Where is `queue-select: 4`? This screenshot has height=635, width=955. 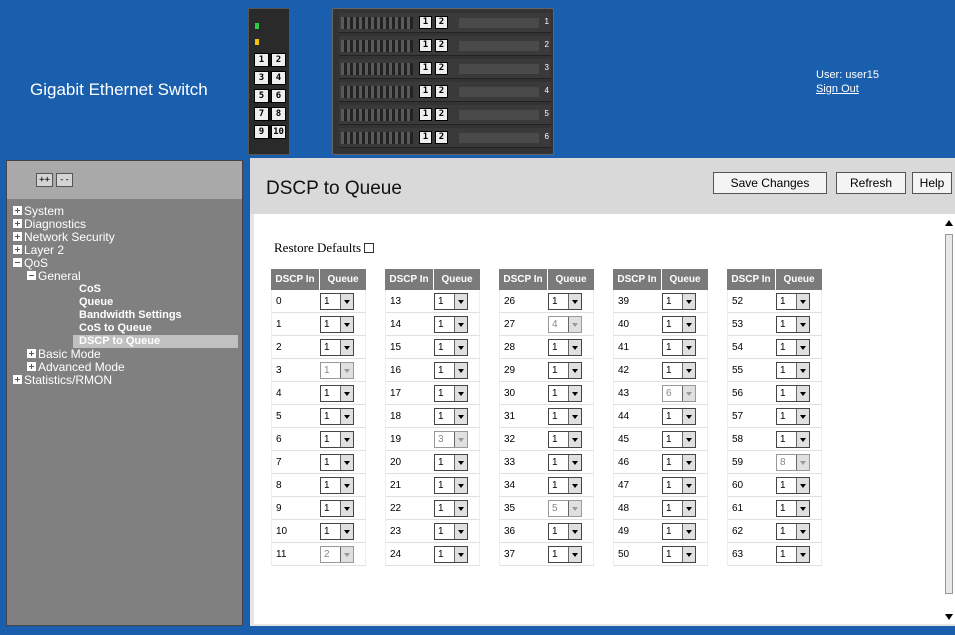
queue-select: 4 is located at coordinates (565, 324).